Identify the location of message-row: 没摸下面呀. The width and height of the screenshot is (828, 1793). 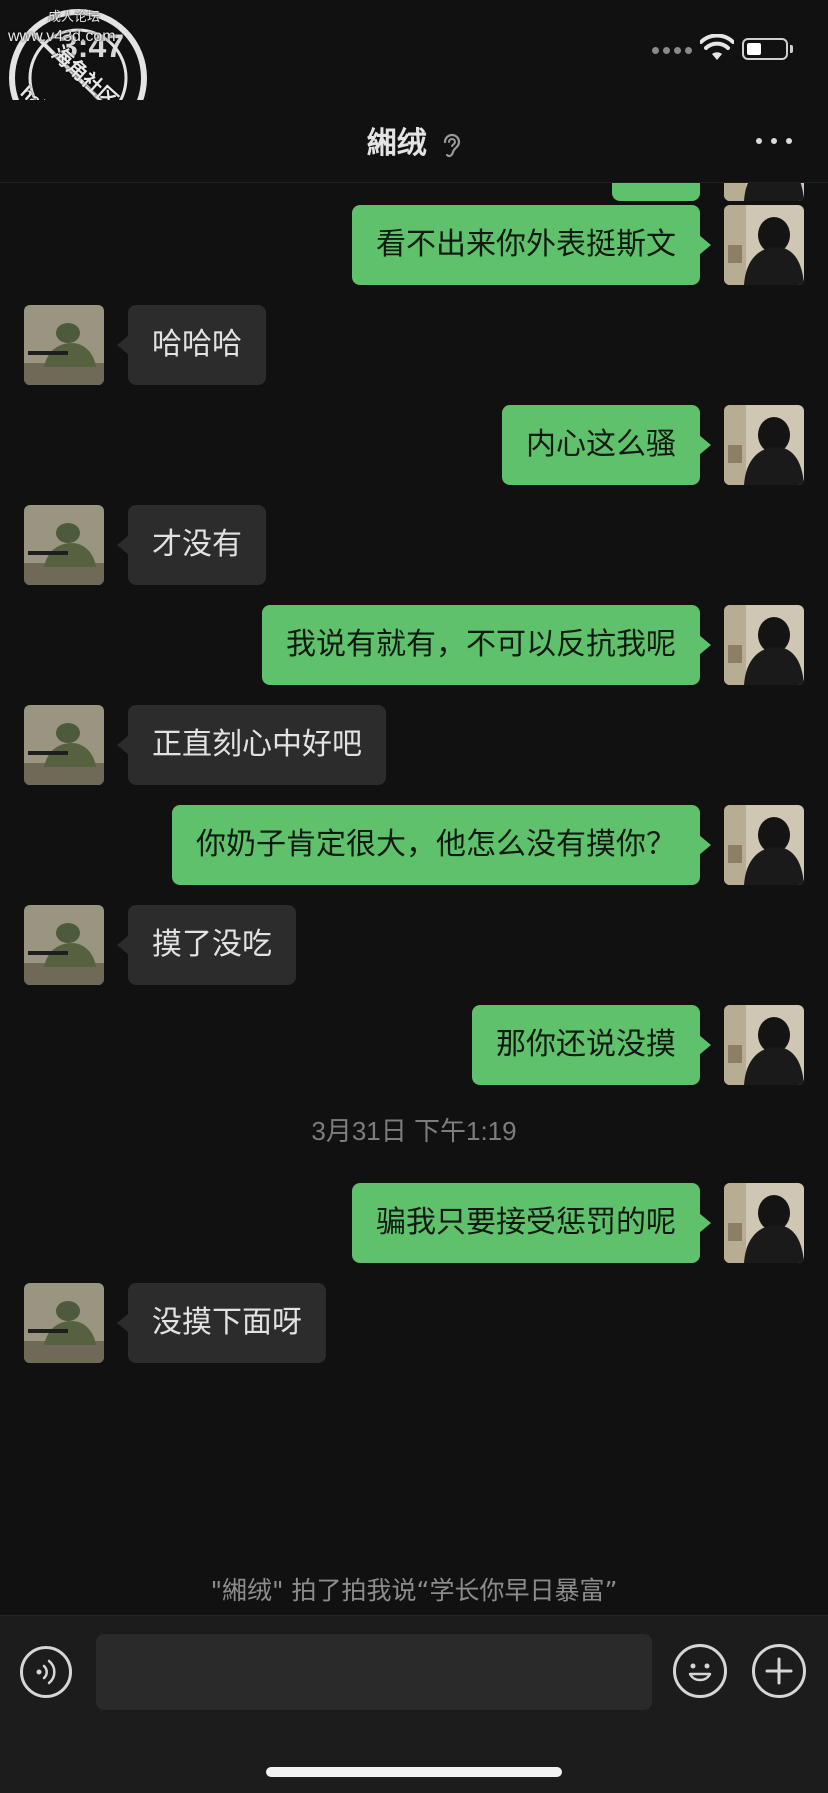
(414, 1323).